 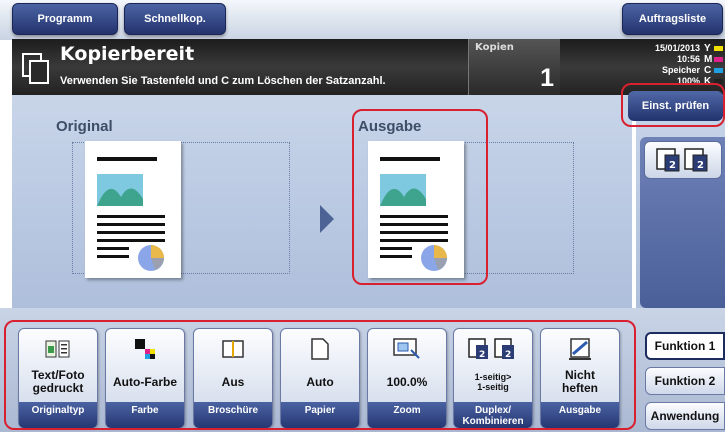 I want to click on device-status: 15/01/2013 10:56 Speicher 100%, so click(x=656, y=65).